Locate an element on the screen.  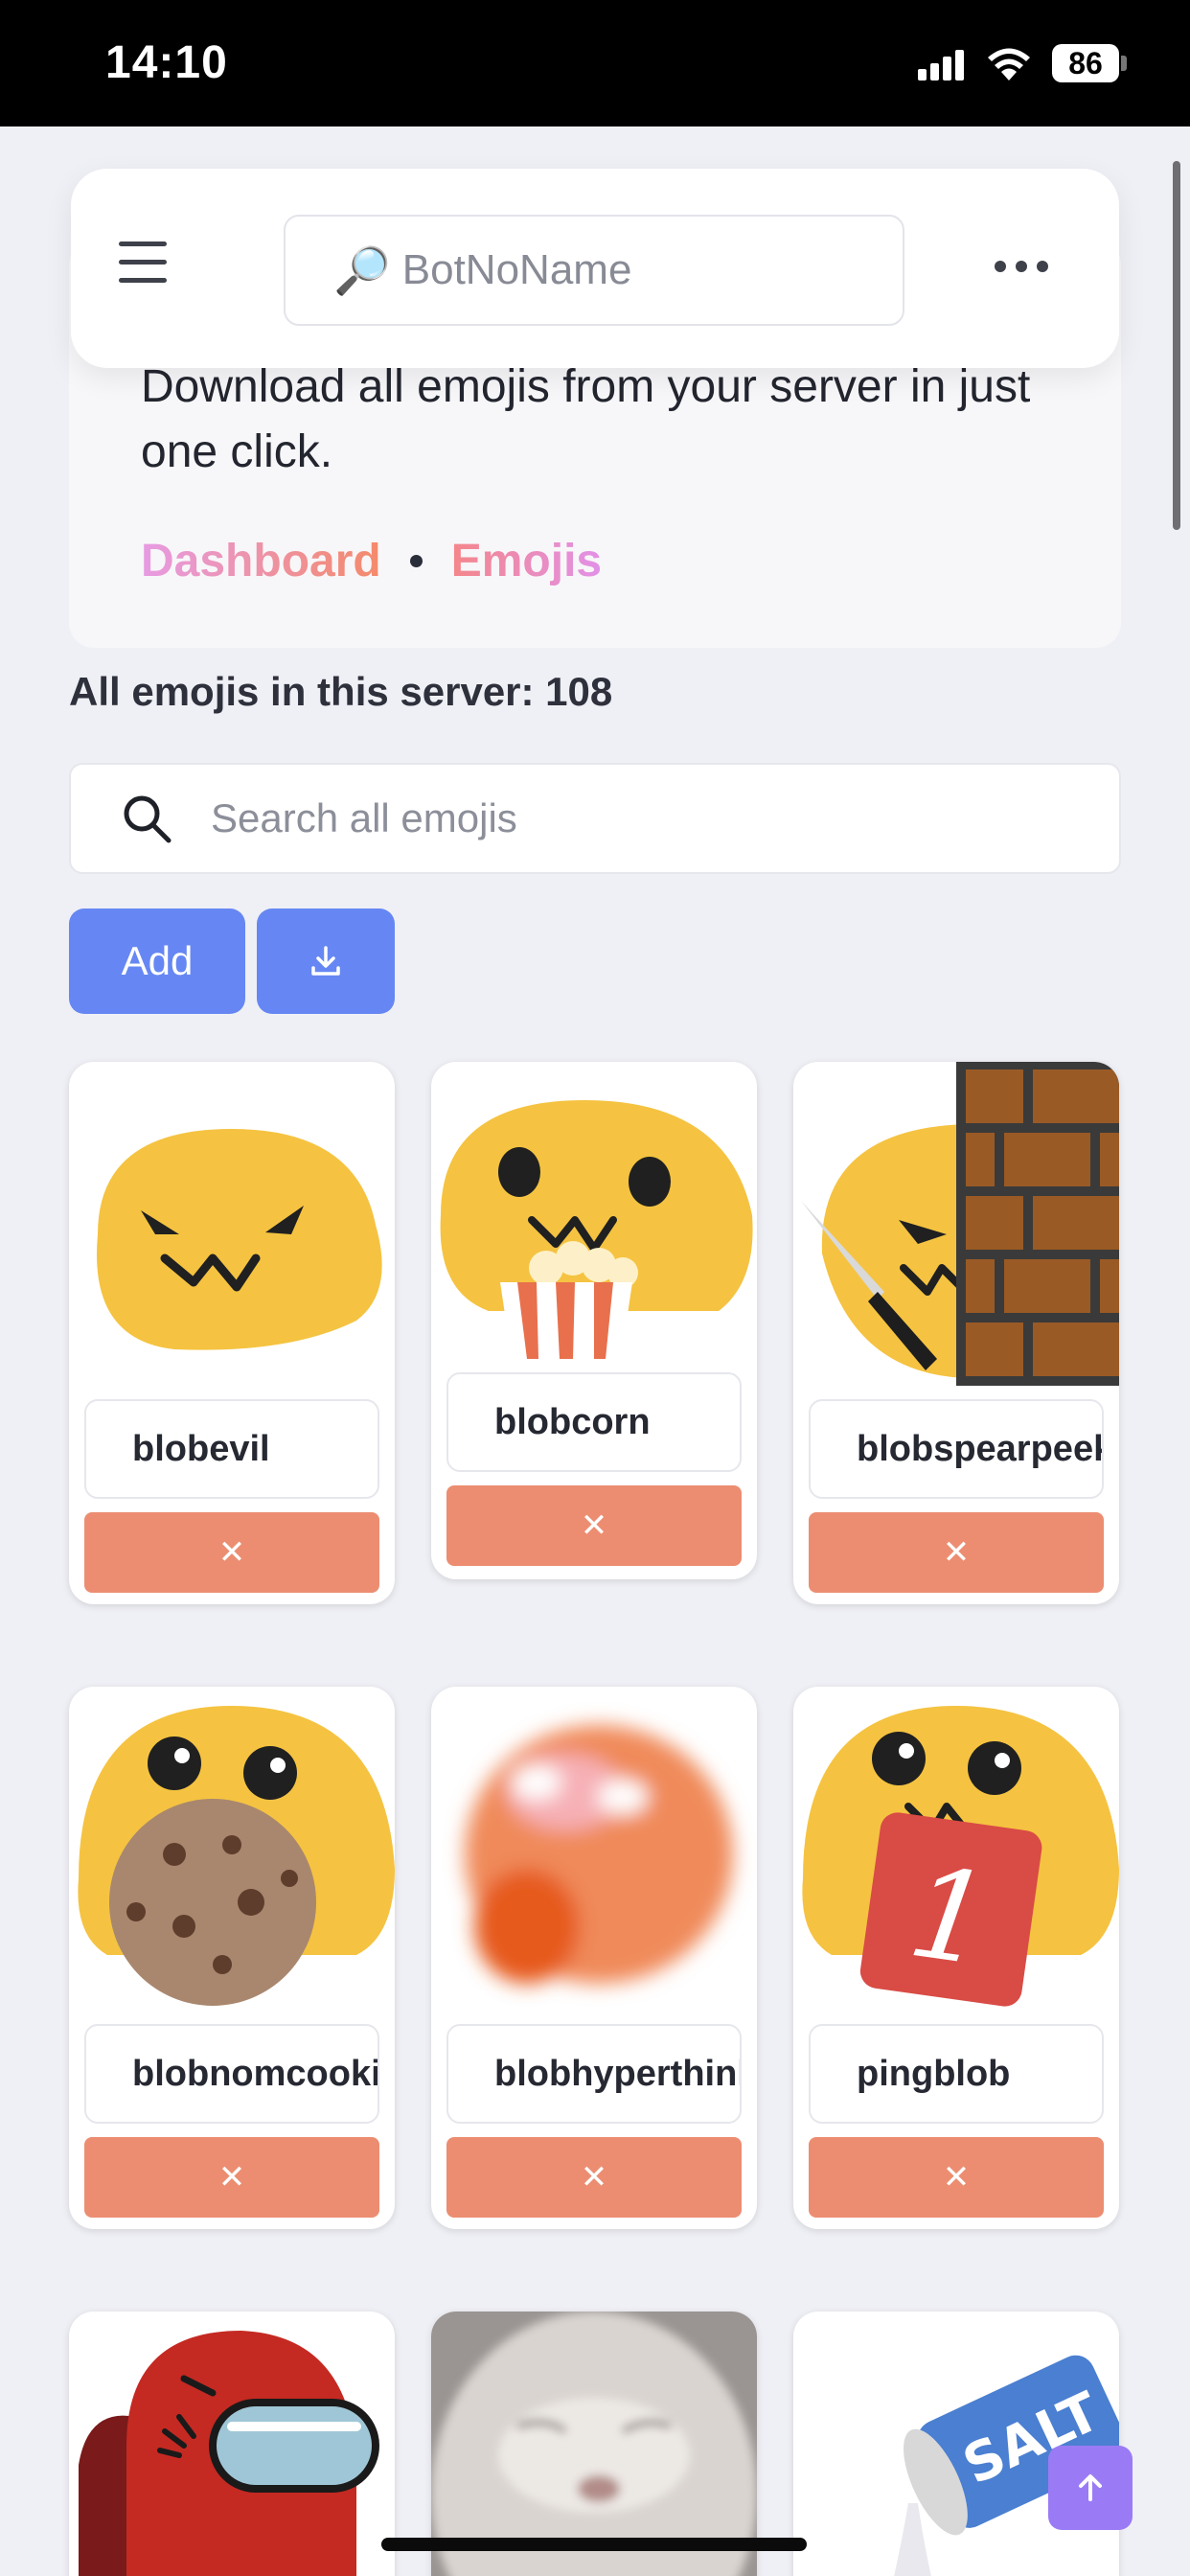
home-indicator is located at coordinates (594, 2544).